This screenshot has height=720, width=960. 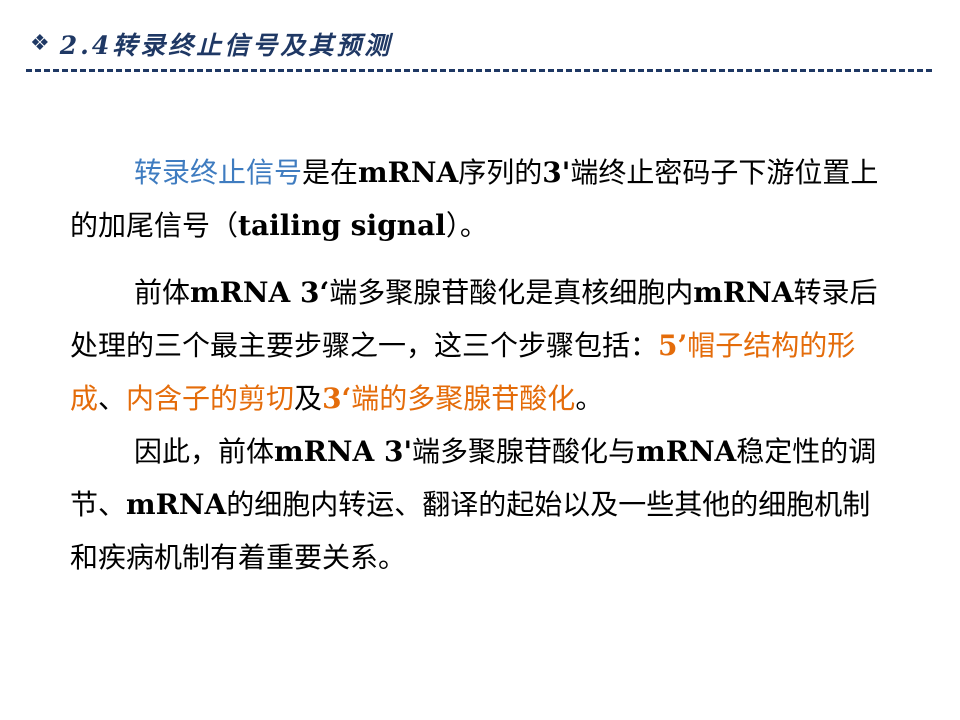 What do you see at coordinates (500, 172) in the screenshot?
I see `text: 序列的` at bounding box center [500, 172].